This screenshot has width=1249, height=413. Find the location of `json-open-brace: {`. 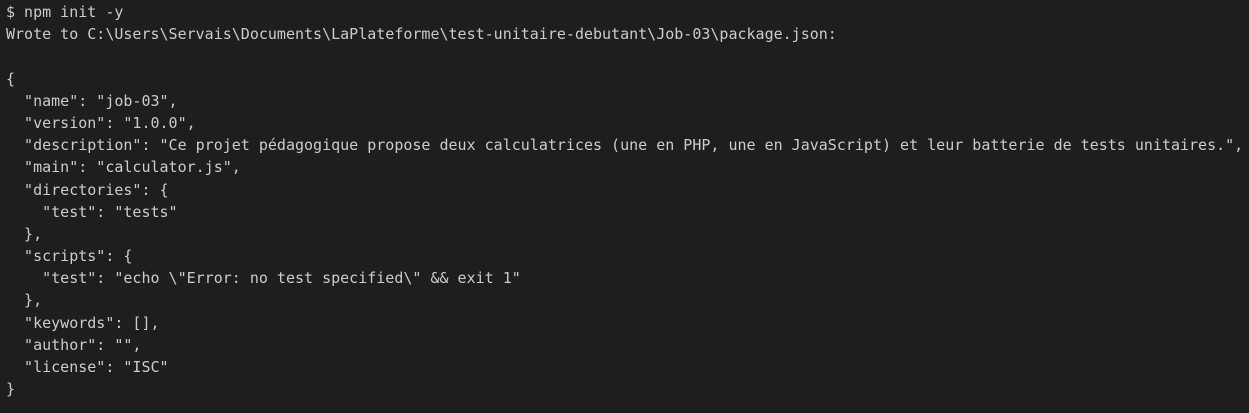

json-open-brace: { is located at coordinates (11, 78).